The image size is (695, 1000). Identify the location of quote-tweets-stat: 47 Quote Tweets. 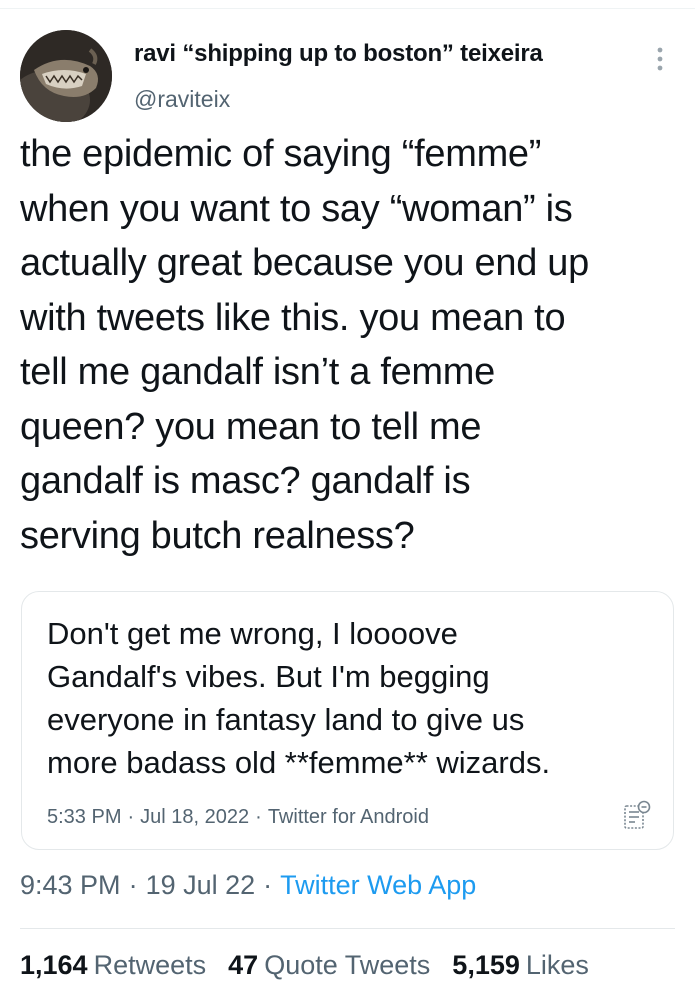
(329, 965).